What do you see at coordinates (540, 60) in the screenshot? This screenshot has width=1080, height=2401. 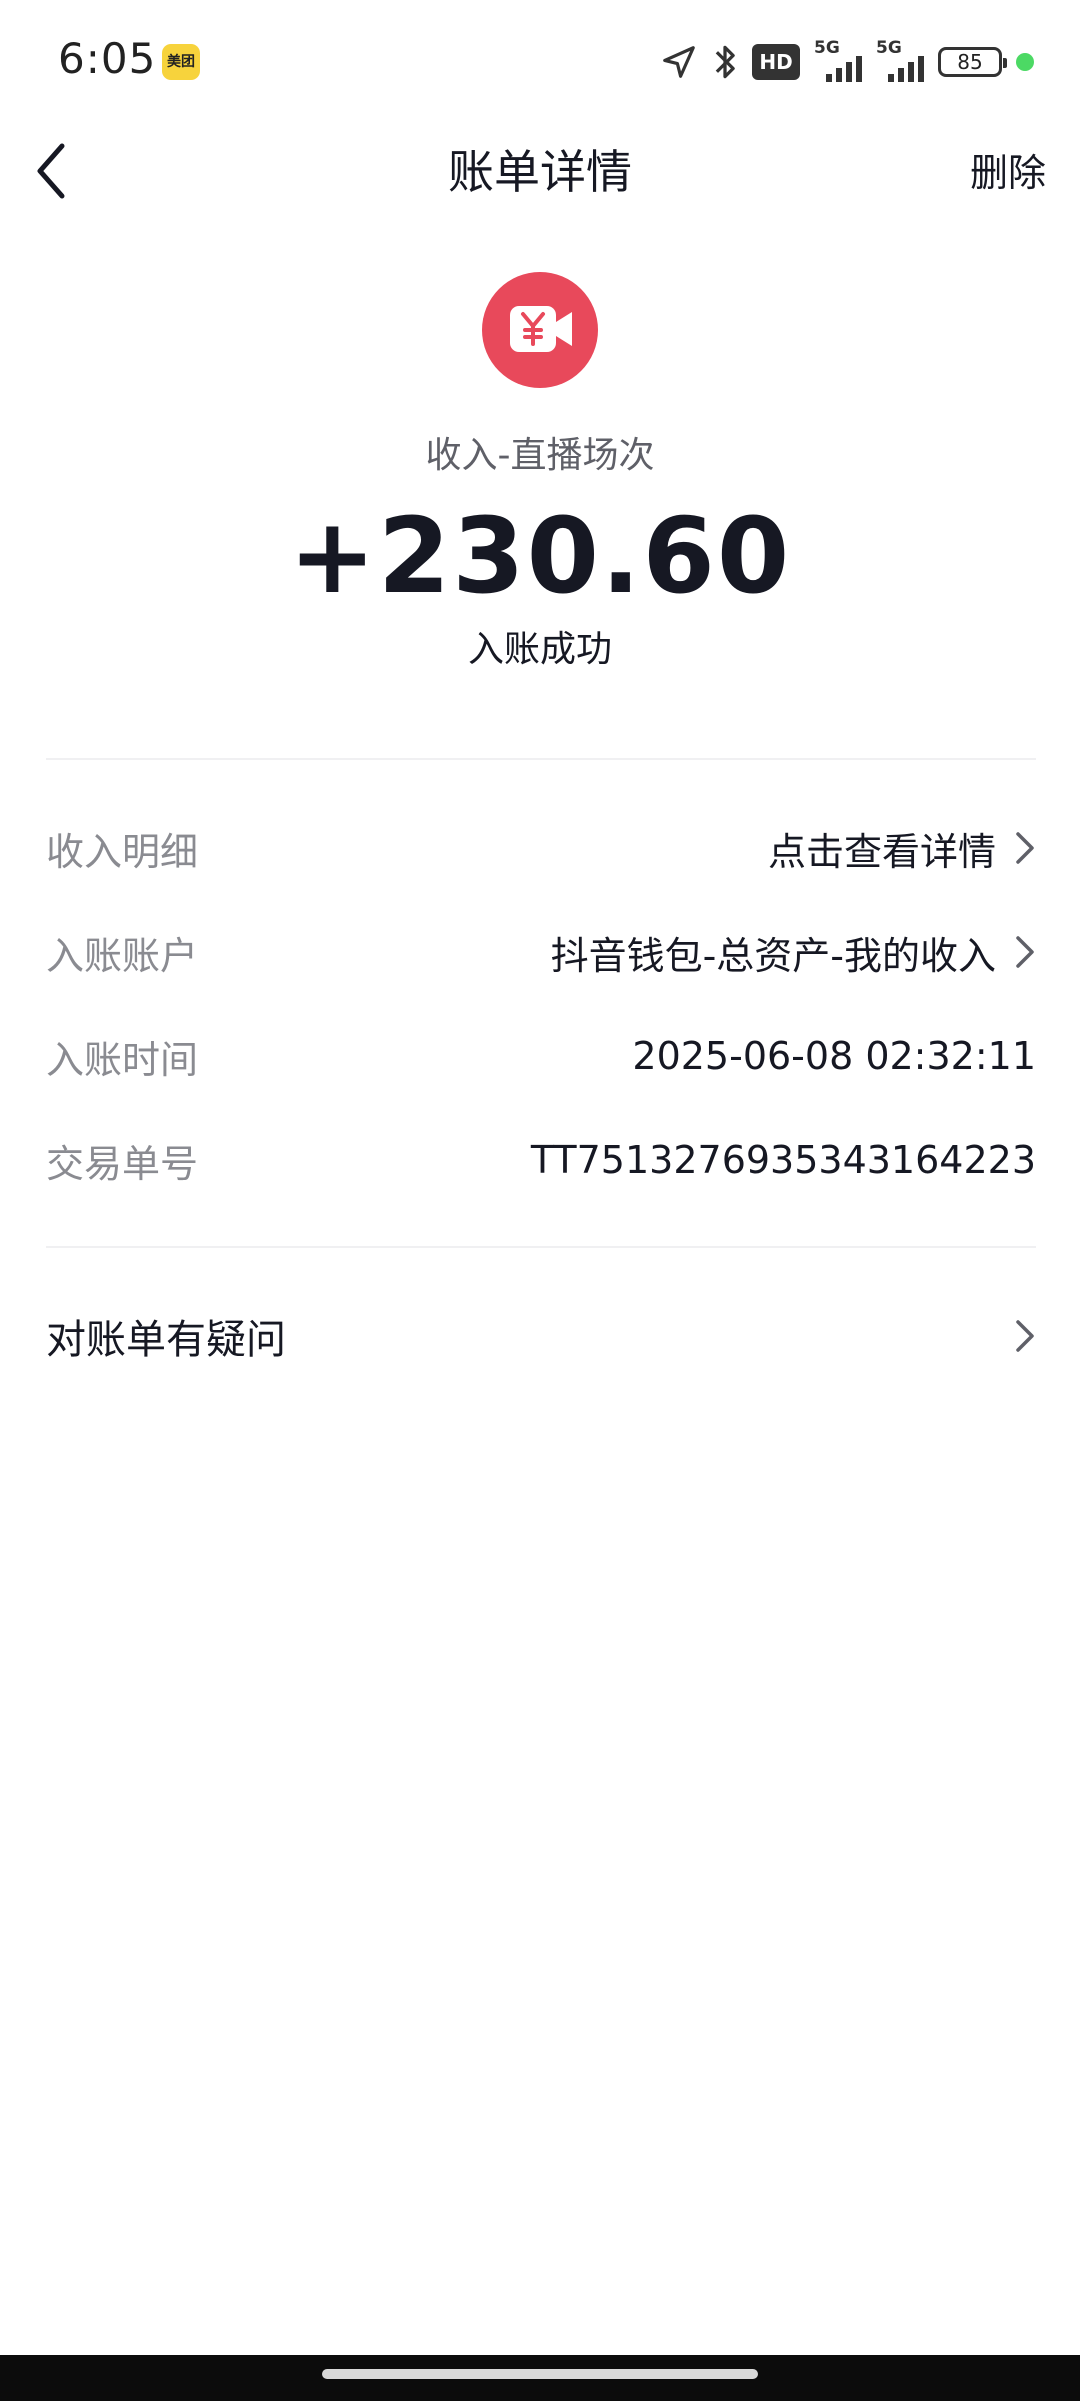 I see `status-bar: 6:05 美团 HD 5G 5G 85` at bounding box center [540, 60].